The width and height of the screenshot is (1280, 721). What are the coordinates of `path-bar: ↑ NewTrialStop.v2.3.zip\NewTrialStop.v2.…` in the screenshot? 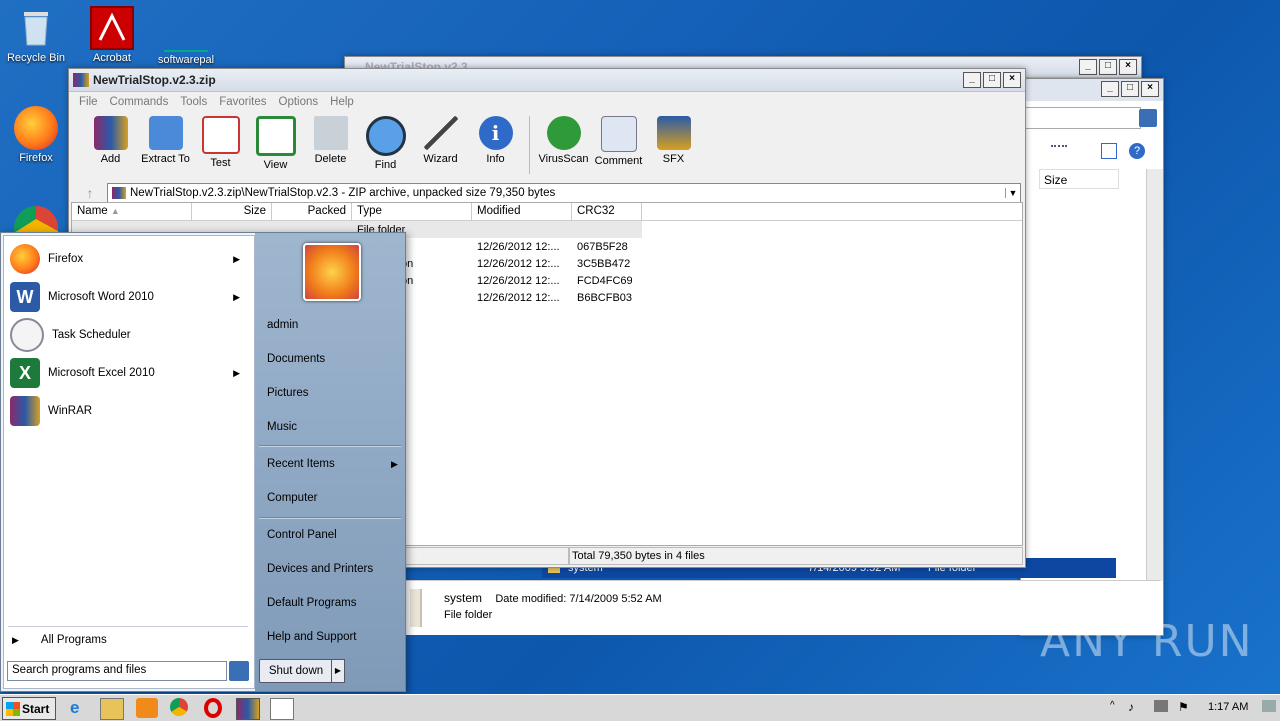 It's located at (547, 193).